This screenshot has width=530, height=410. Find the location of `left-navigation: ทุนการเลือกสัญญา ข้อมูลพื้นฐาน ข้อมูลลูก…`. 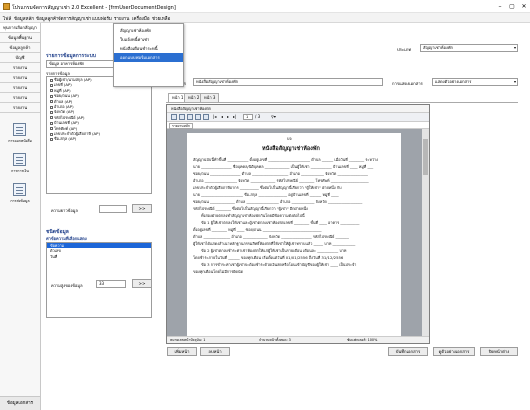

left-navigation: ทุนการเลือกสัญญา ข้อมูลพื้นฐาน ข้อมูลลูก… is located at coordinates (20, 216).